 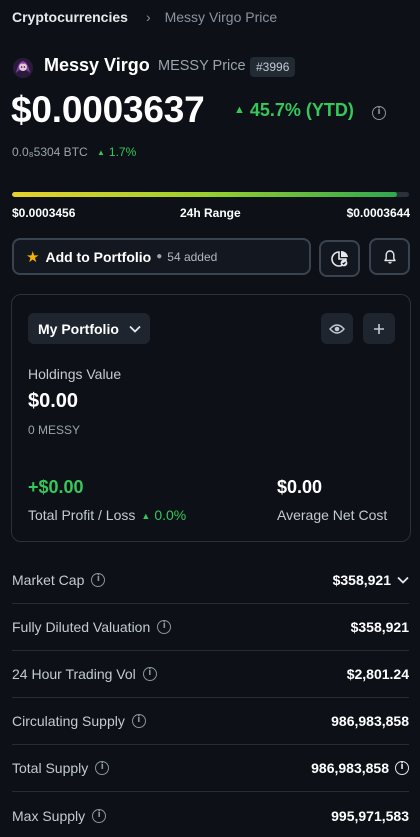 I want to click on pie-chart-icon, so click(x=339, y=258).